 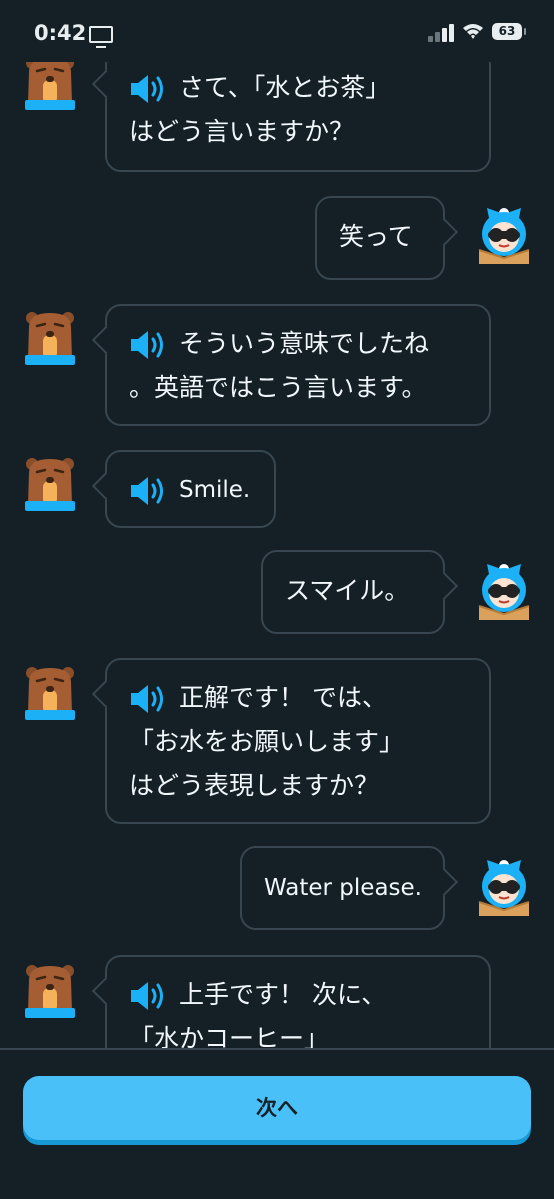 What do you see at coordinates (277, 31) in the screenshot?
I see `status-bar: 0:42 63` at bounding box center [277, 31].